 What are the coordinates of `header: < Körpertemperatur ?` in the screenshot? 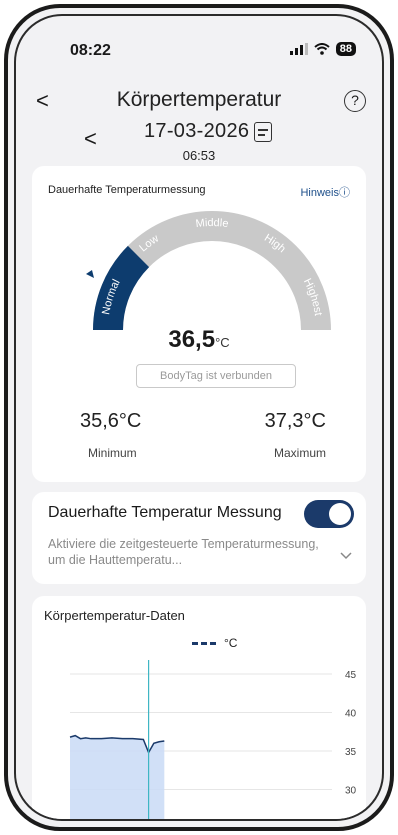 It's located at (199, 104).